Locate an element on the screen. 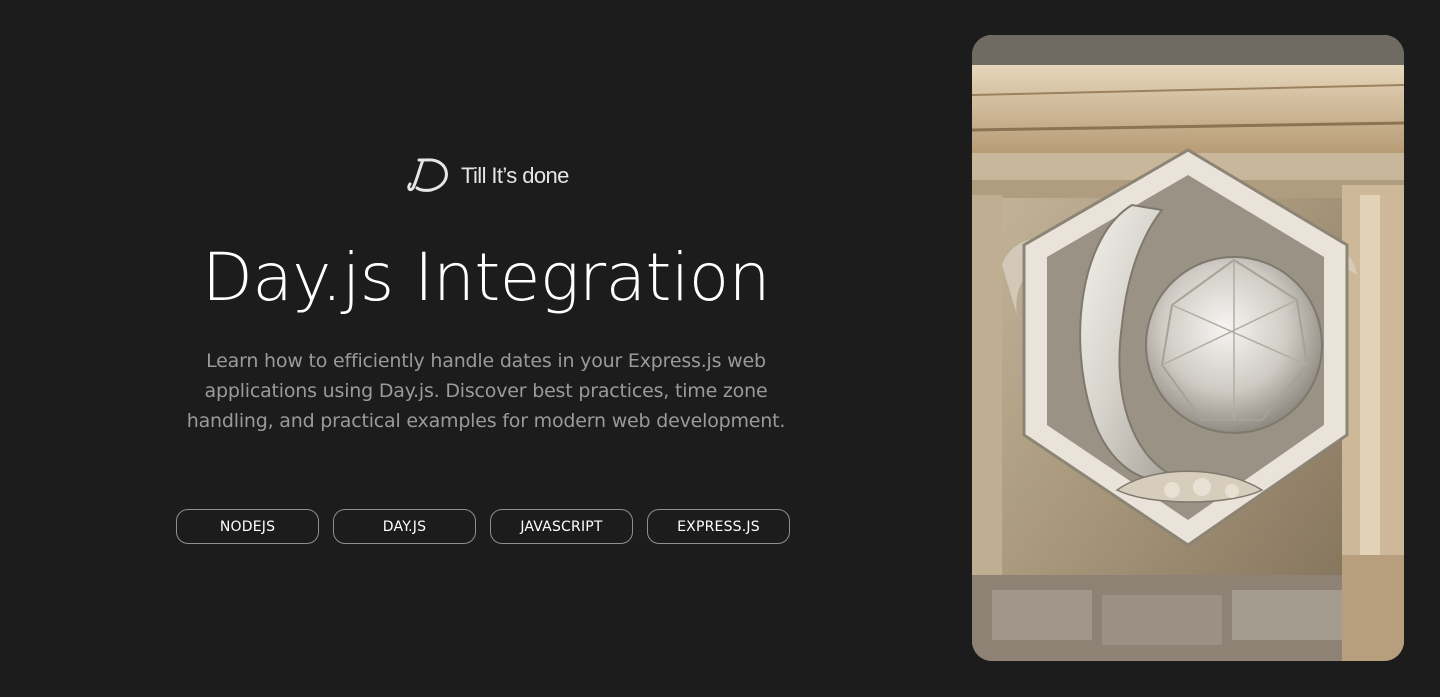 Image resolution: width=1440 pixels, height=697 pixels. tag-dayjs: DAY.JS is located at coordinates (404, 526).